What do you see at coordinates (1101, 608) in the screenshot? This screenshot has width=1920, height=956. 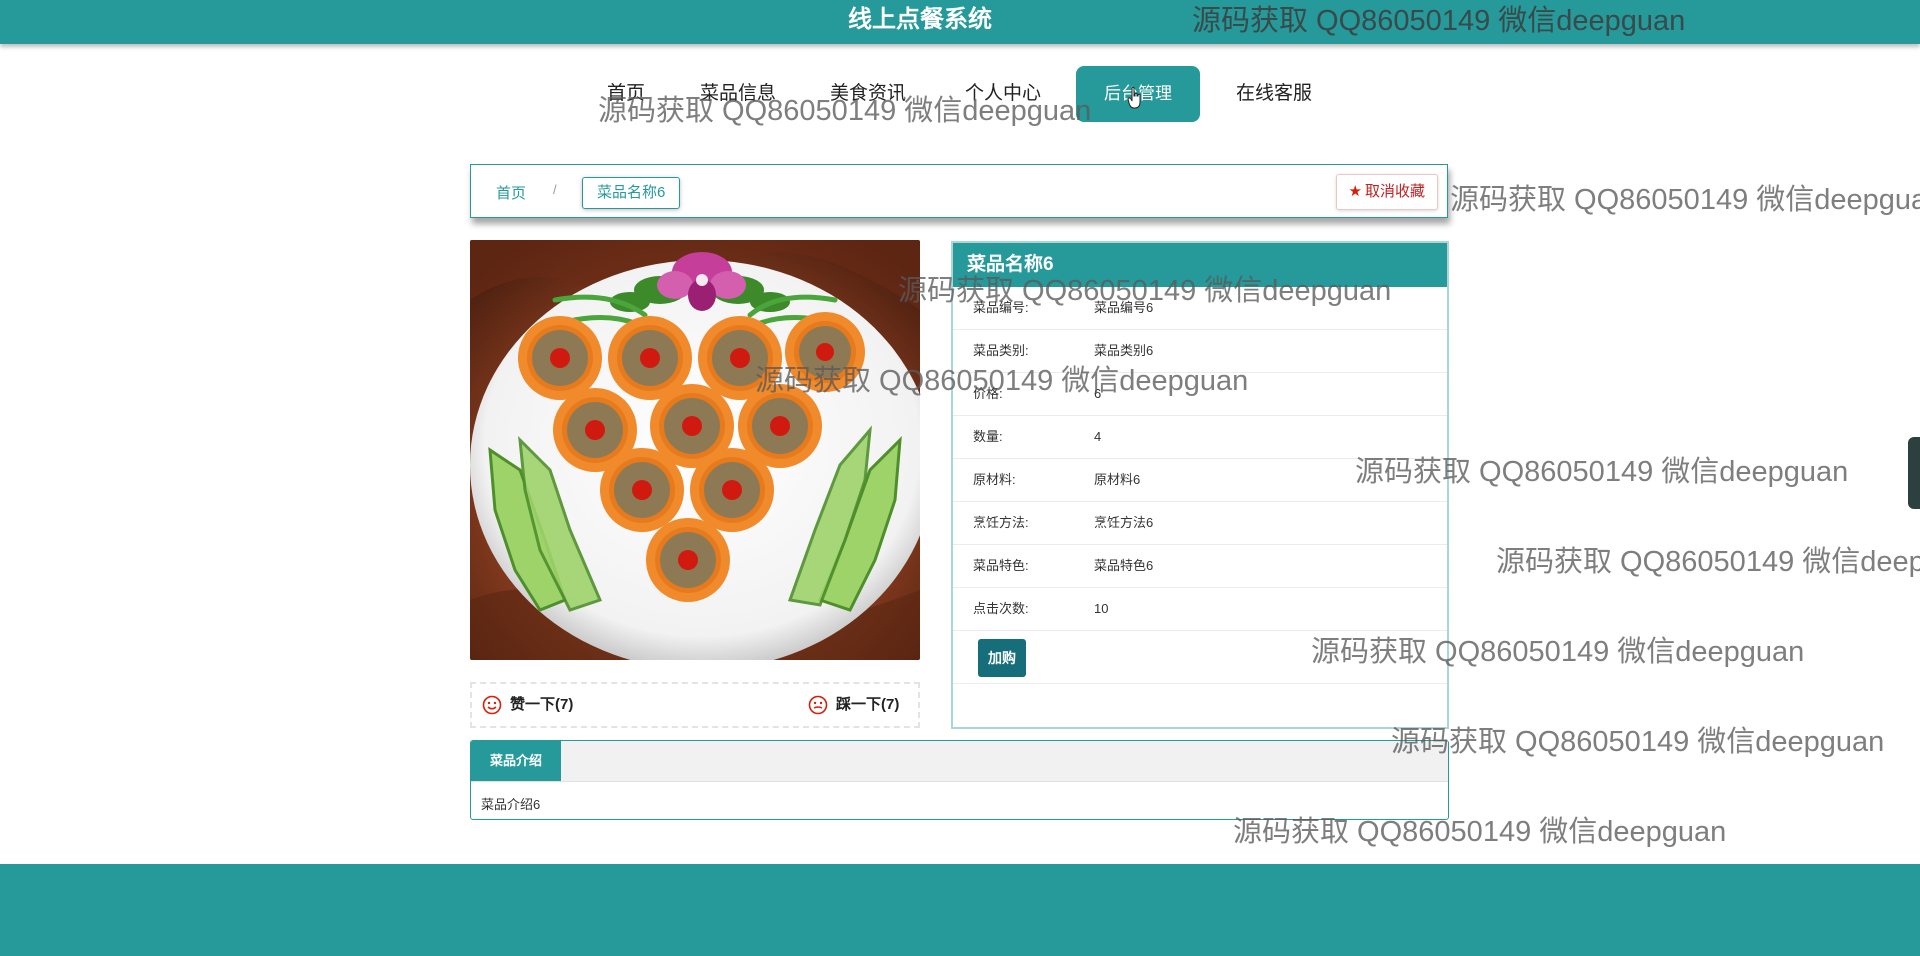 I see `info-value: 10` at bounding box center [1101, 608].